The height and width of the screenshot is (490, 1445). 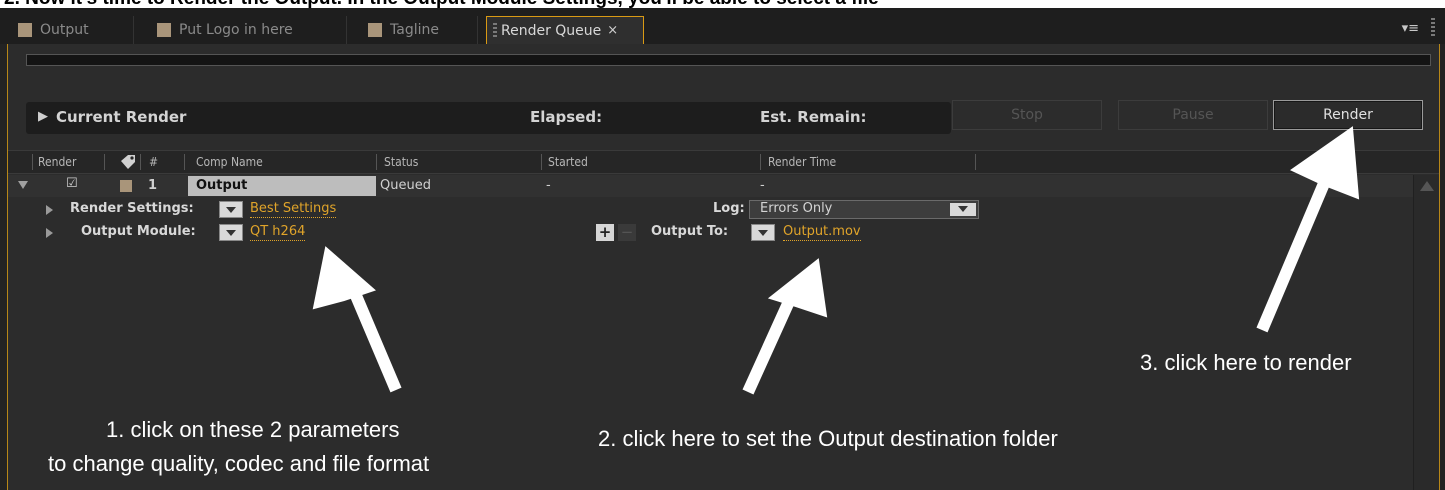 What do you see at coordinates (548, 185) in the screenshot?
I see `queue-item-started: -` at bounding box center [548, 185].